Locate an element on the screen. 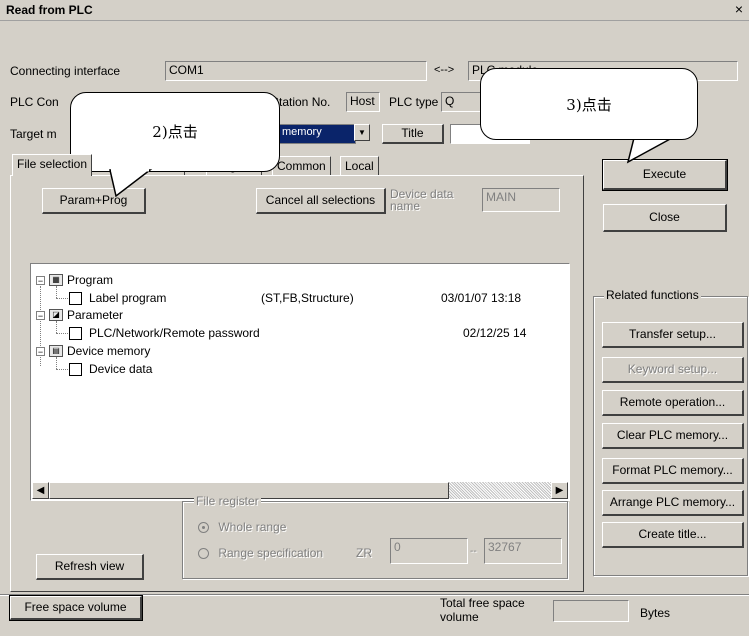 This screenshot has width=749, height=636. step3-pointer is located at coordinates (649, 150).